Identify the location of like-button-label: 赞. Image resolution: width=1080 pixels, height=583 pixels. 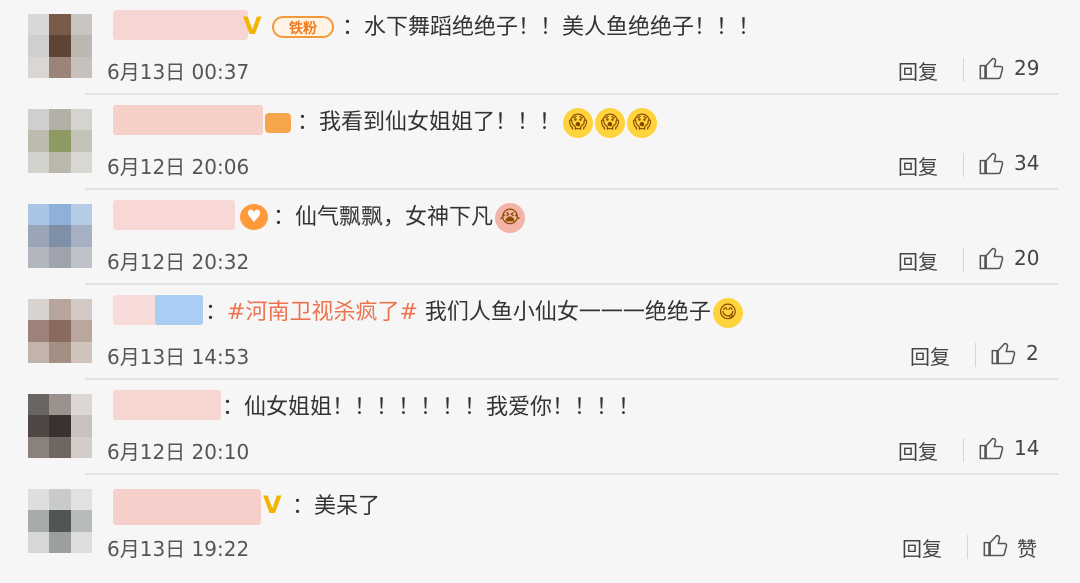
(1027, 547).